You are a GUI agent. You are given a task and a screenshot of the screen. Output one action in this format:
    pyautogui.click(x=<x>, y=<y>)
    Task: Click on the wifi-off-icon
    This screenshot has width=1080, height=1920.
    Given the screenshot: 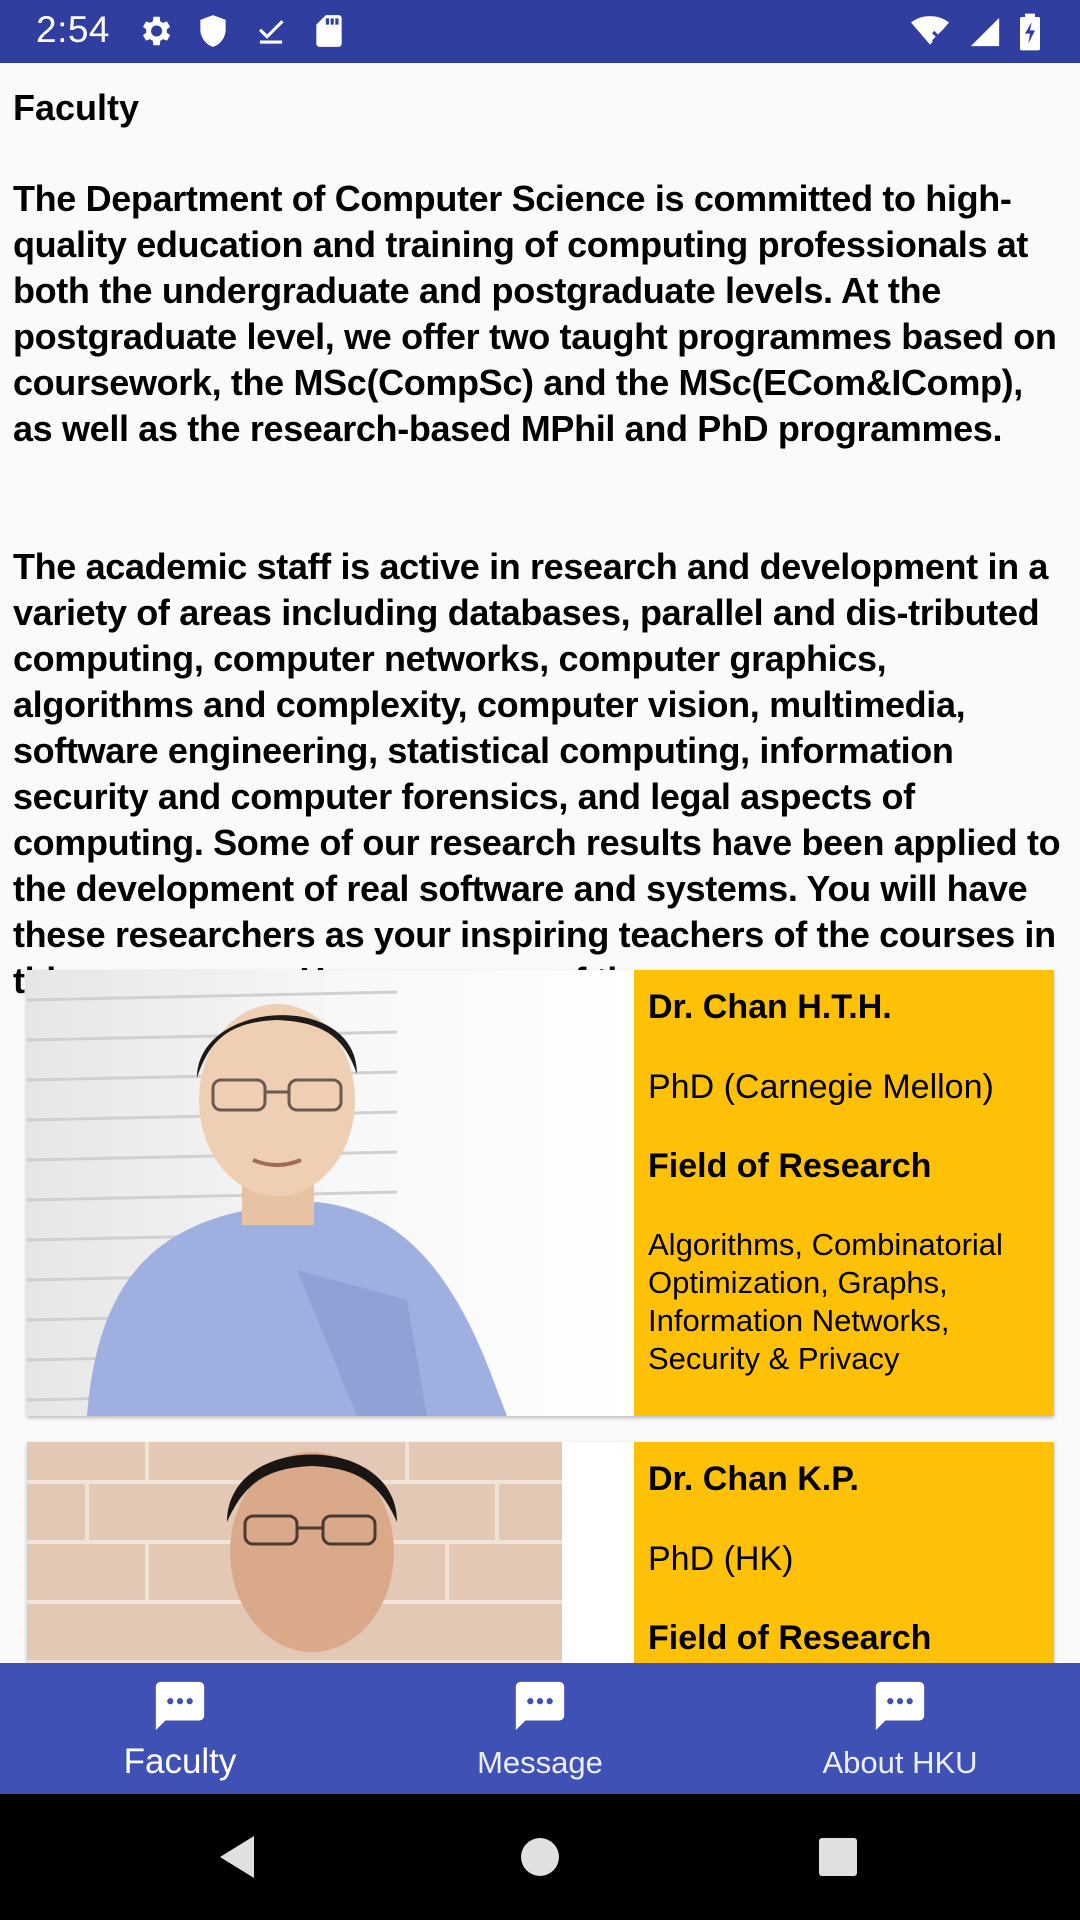 What is the action you would take?
    pyautogui.click(x=930, y=32)
    